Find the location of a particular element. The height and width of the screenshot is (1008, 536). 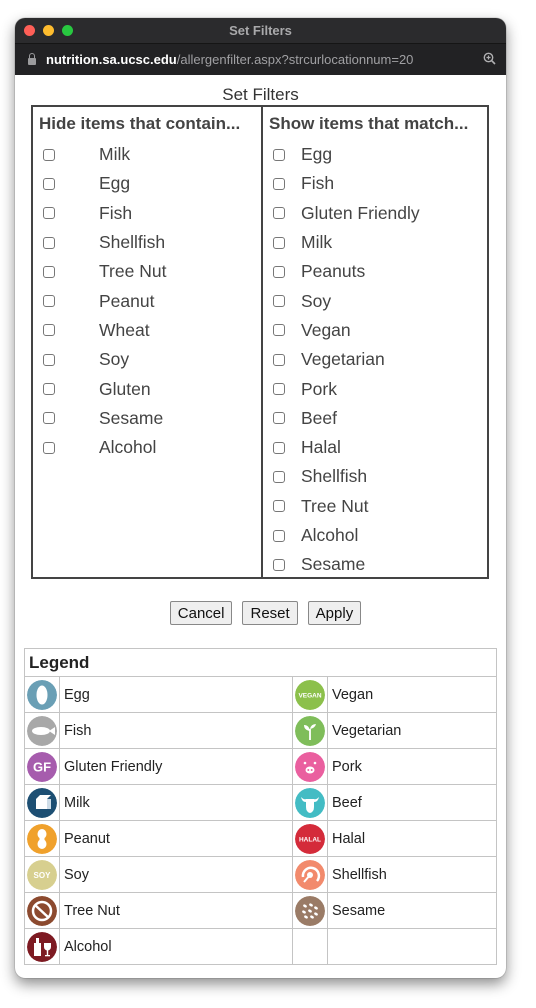

alcohol-icon is located at coordinates (42, 946).